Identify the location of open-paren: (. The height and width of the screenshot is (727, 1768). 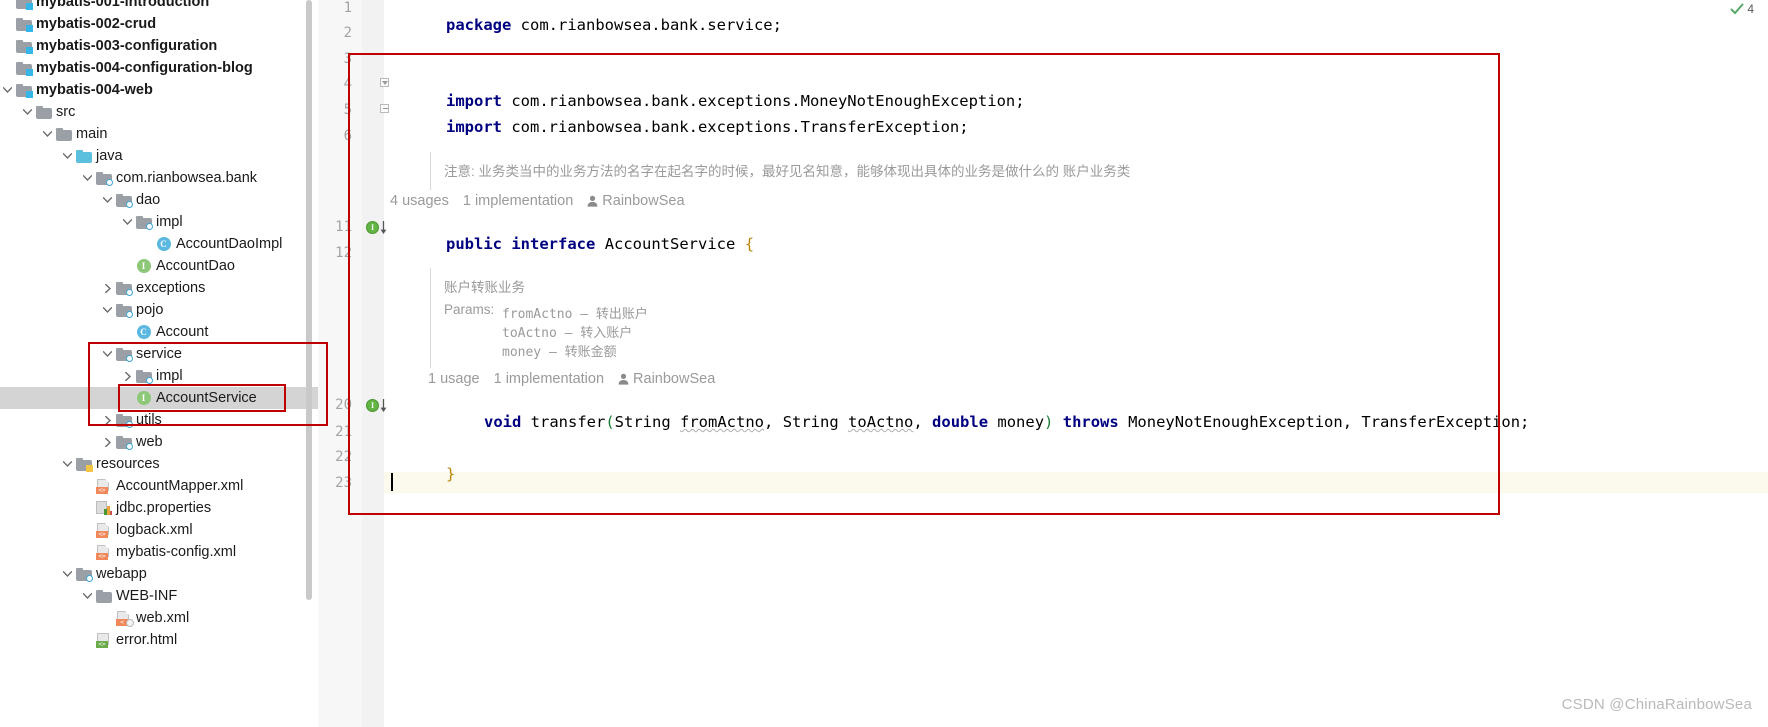
(610, 422).